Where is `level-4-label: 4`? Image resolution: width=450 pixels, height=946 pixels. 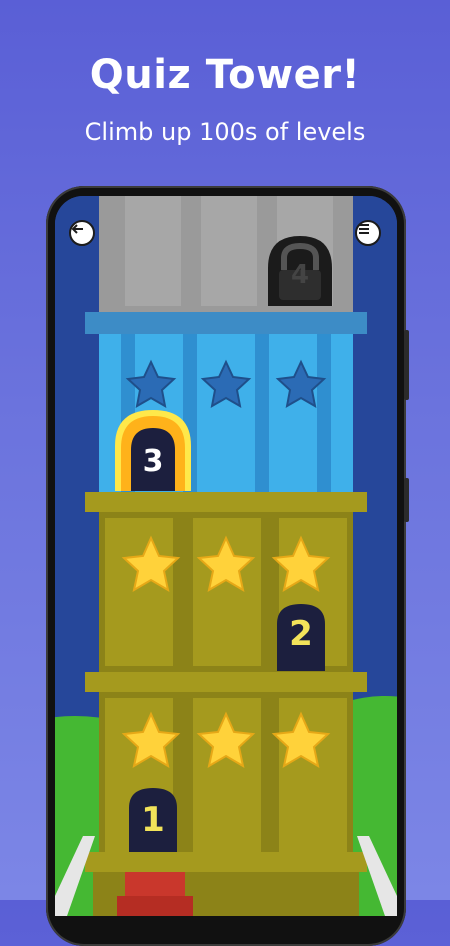
level-4-label: 4 is located at coordinates (300, 275).